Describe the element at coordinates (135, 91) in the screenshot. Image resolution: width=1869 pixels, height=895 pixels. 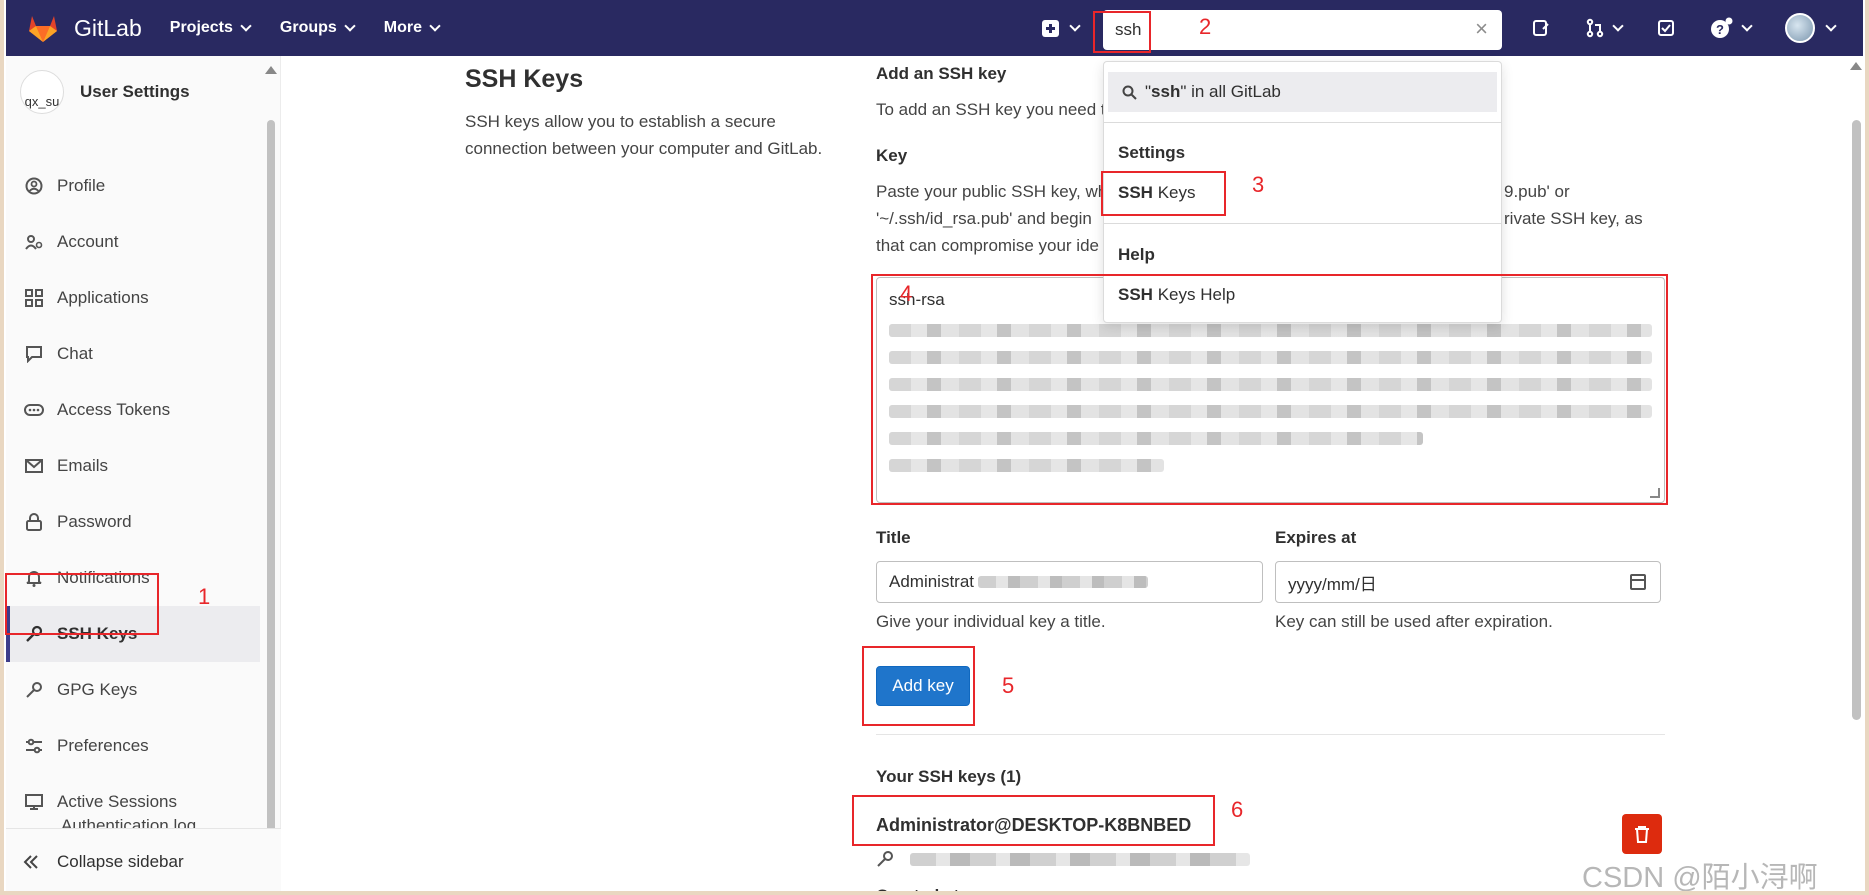
I see `sidebar-title: User Settings` at that location.